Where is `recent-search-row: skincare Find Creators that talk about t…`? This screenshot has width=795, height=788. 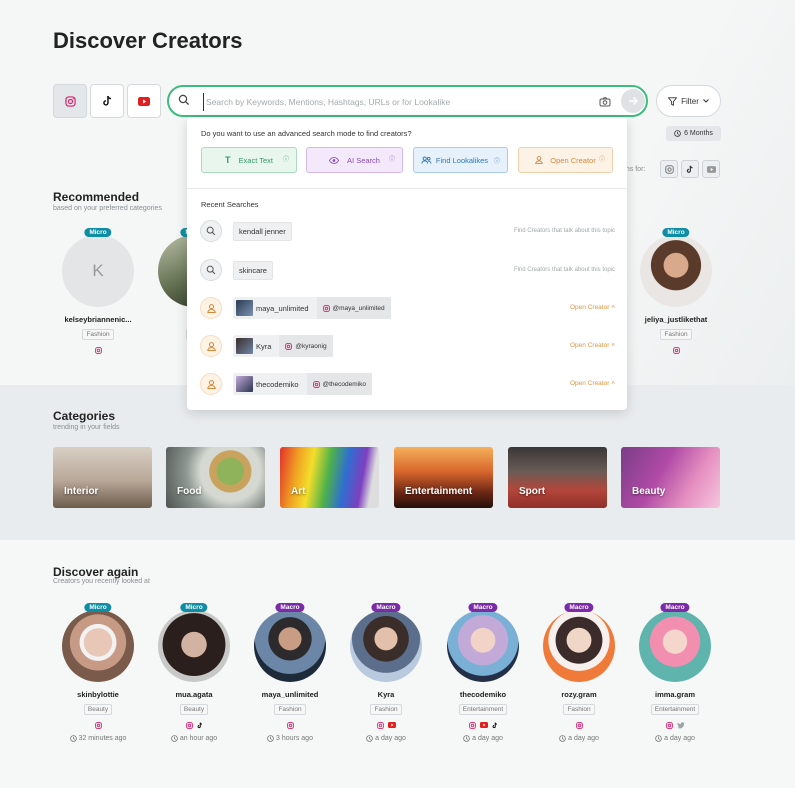 recent-search-row: skincare Find Creators that talk about t… is located at coordinates (407, 270).